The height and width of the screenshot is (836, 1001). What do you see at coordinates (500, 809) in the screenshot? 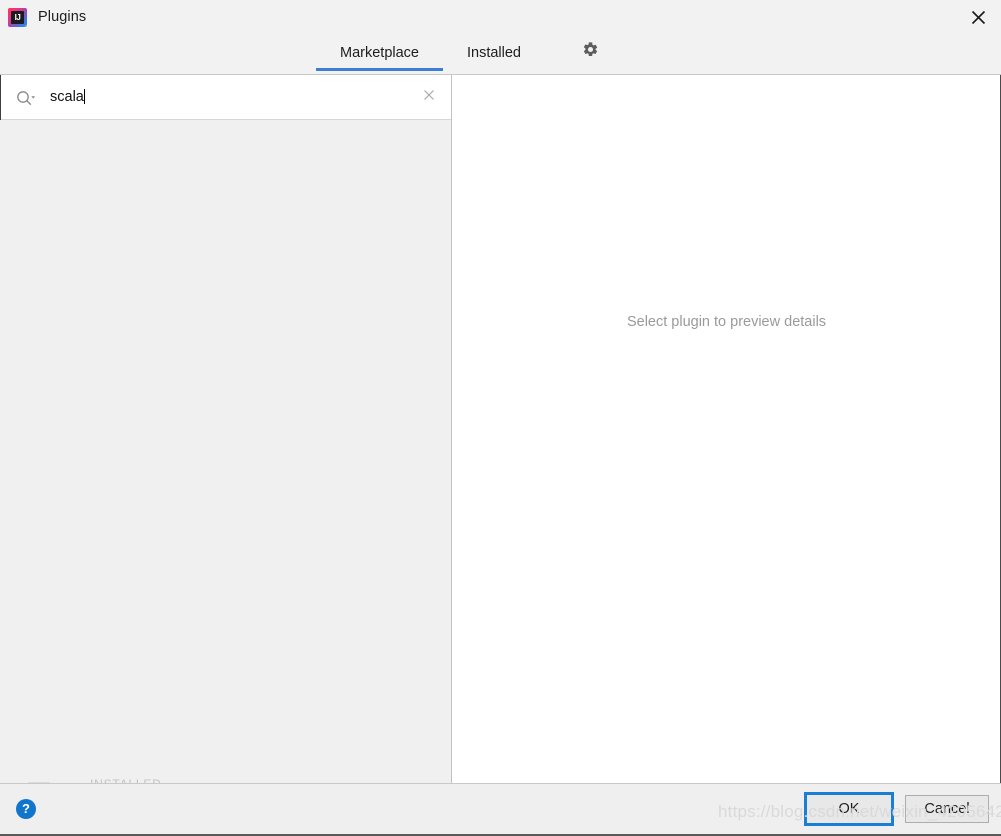
I see `dialog-footer: ? OK Cancel` at bounding box center [500, 809].